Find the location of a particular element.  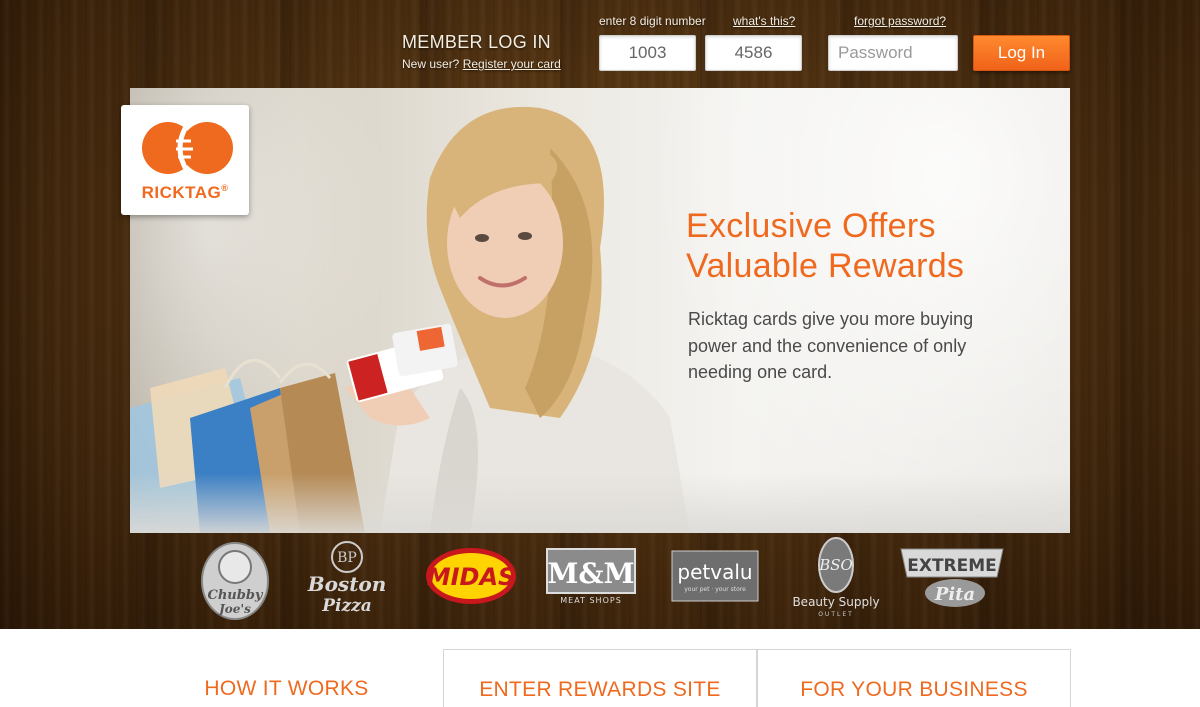

brand-boston-pizza-logo: BP Boston Pizza is located at coordinates (347, 579).